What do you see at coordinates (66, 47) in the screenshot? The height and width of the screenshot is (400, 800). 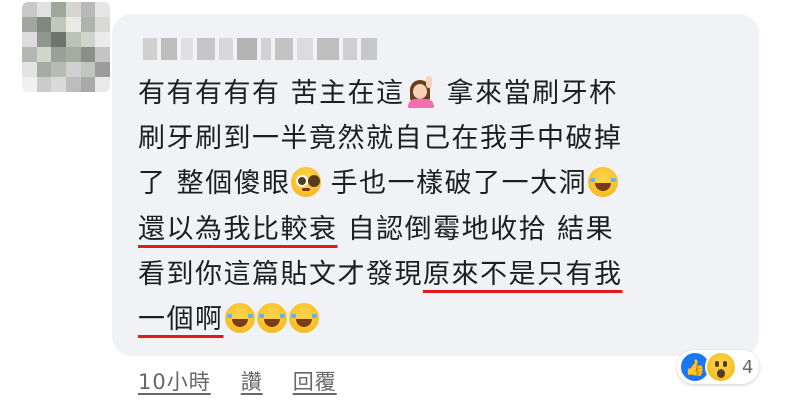 I see `avatar` at bounding box center [66, 47].